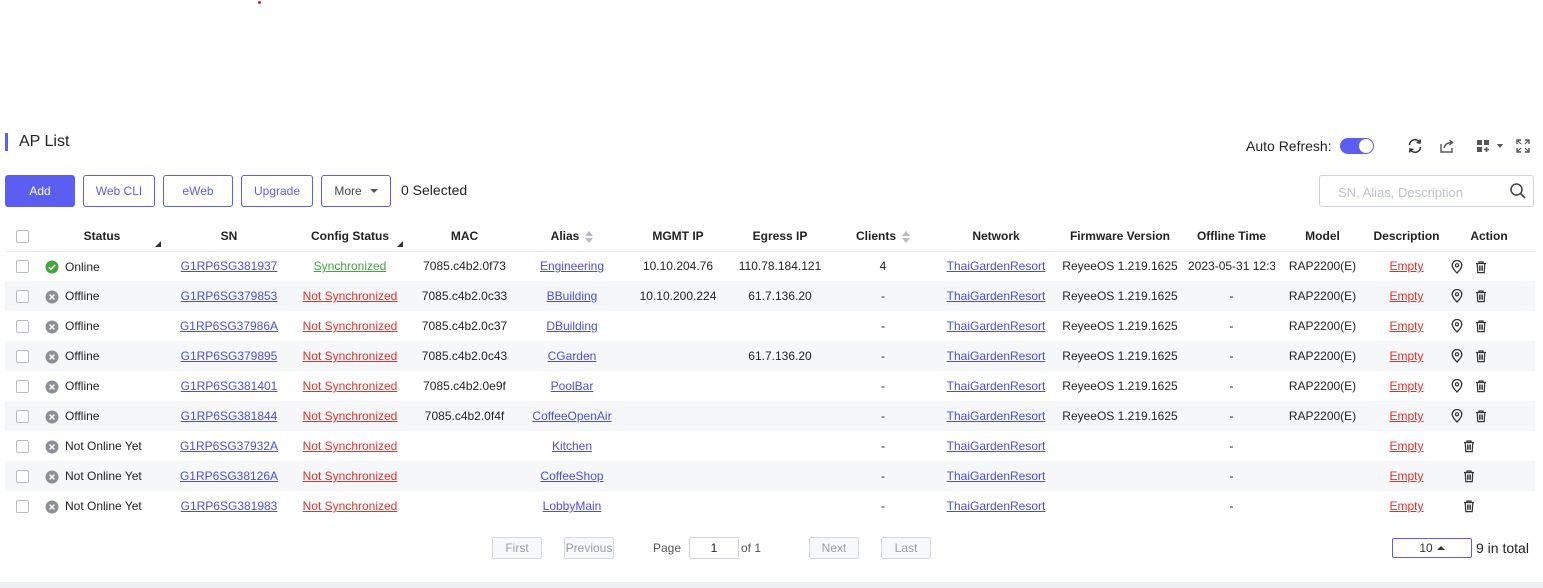 The image size is (1543, 588). What do you see at coordinates (229, 386) in the screenshot?
I see `sn-link: G1RP6SG381401` at bounding box center [229, 386].